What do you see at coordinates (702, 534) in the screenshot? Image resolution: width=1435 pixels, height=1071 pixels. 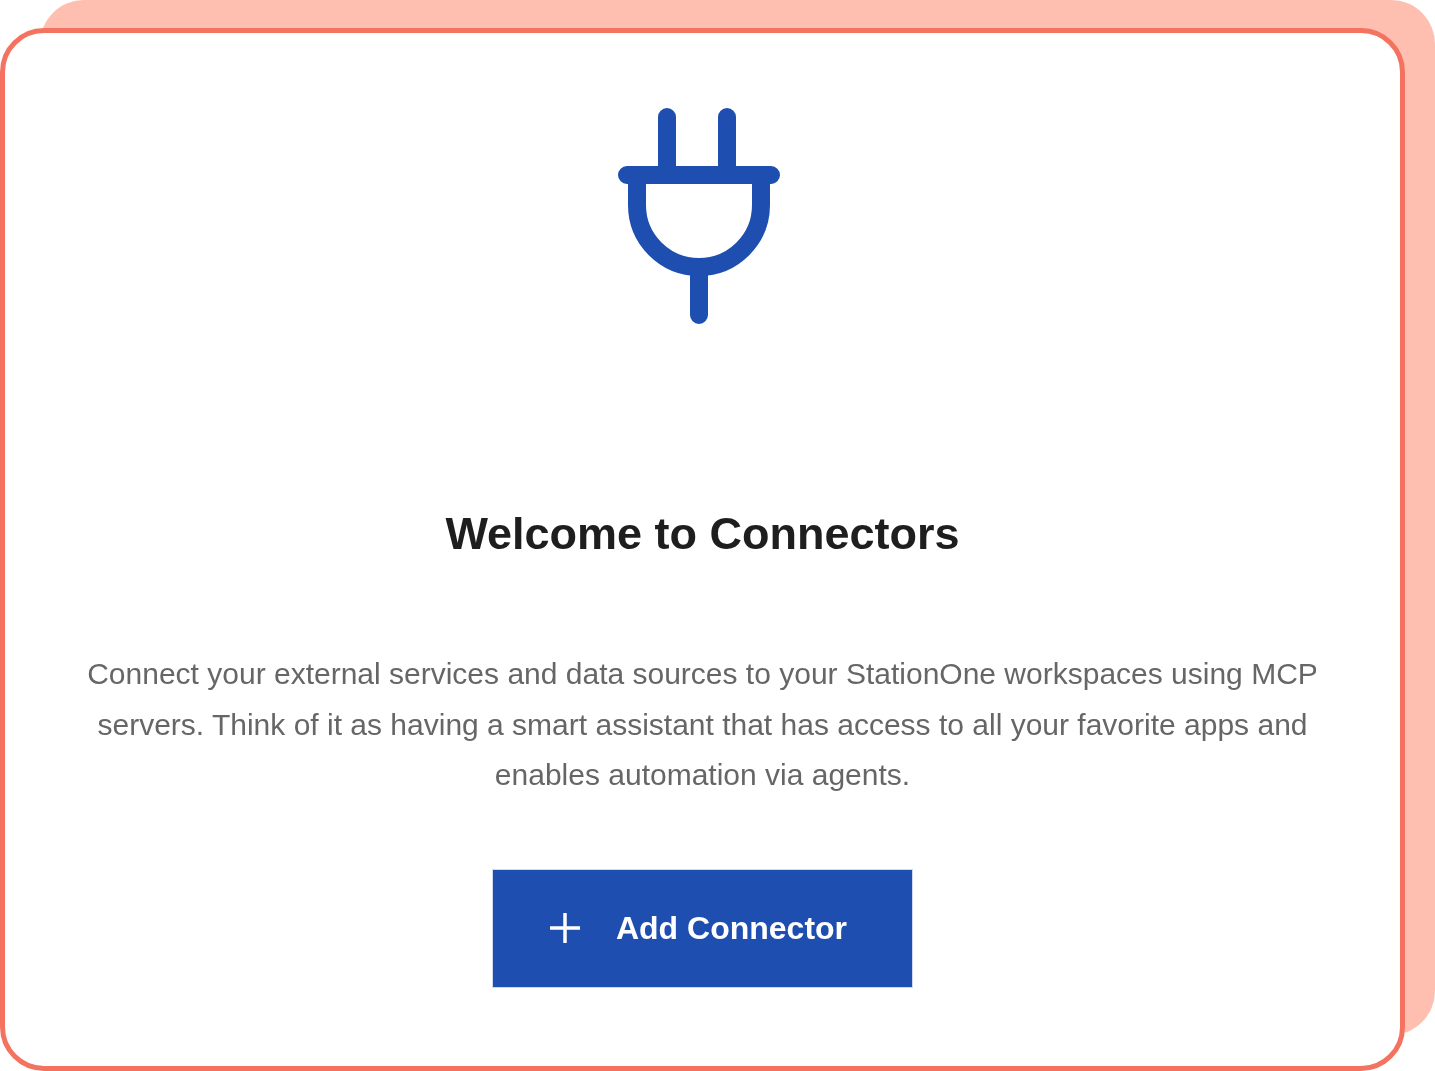 I see `welcome-title: Welcome to Connectors` at bounding box center [702, 534].